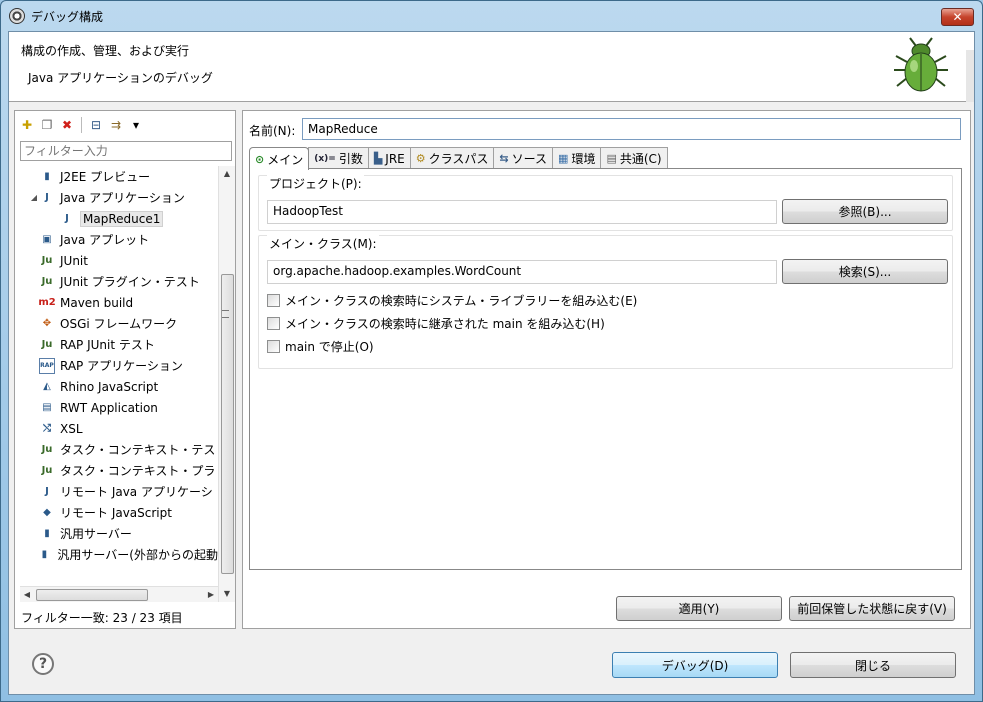  I want to click on junit-plugin-icon: Ju, so click(47, 281).